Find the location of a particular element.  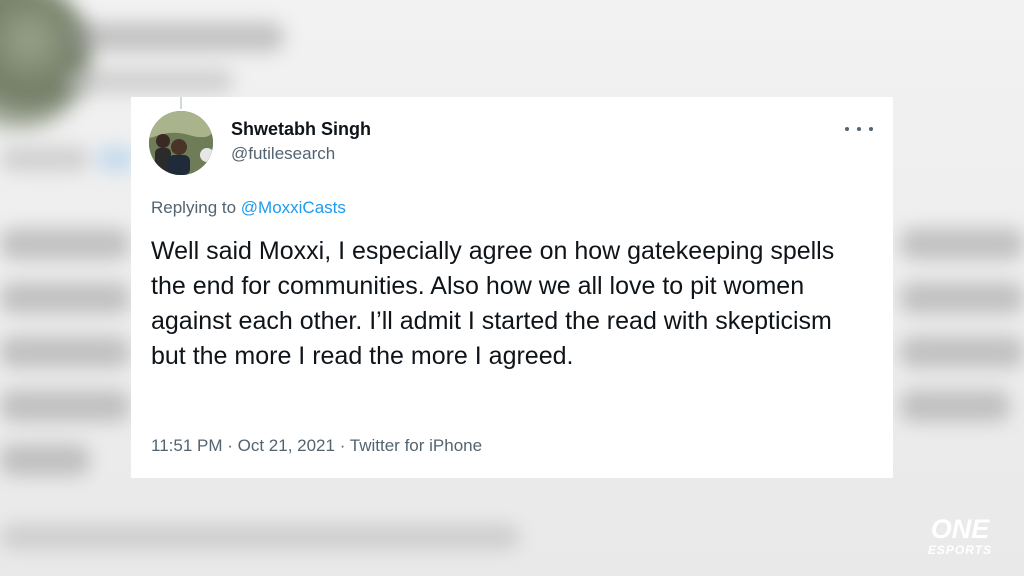

tweet-time: 11:51 PM is located at coordinates (187, 445).